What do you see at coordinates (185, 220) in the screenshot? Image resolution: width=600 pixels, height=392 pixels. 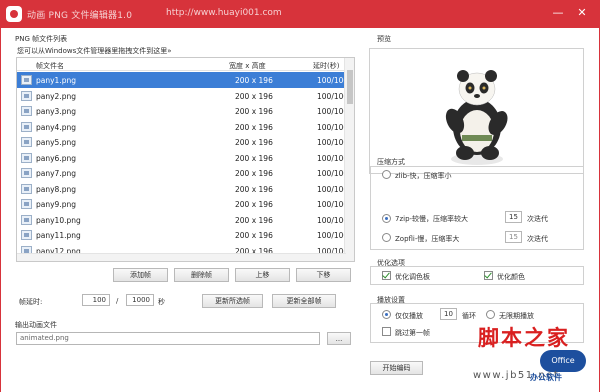 I see `table-row: pany10.png 200 x 196 100/1000` at bounding box center [185, 220].